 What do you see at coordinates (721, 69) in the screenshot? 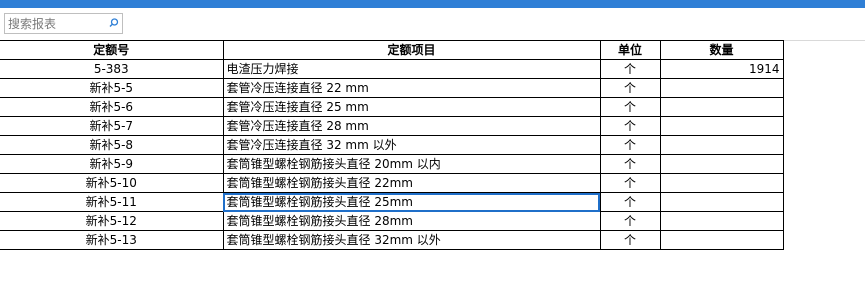
I see `cell-qty: 1914` at bounding box center [721, 69].